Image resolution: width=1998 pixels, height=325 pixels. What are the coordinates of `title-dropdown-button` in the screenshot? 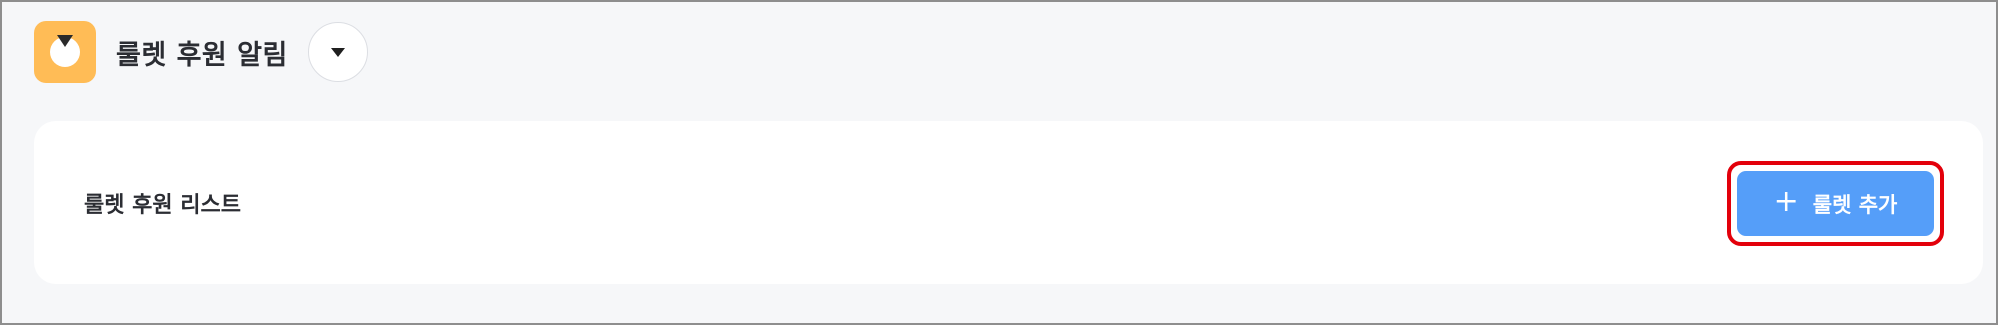 It's located at (337, 52).